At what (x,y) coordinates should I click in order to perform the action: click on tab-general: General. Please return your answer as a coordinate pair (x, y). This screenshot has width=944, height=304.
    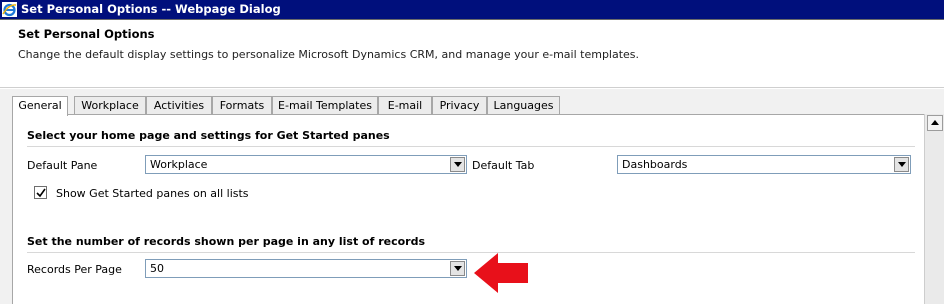
    Looking at the image, I should click on (40, 106).